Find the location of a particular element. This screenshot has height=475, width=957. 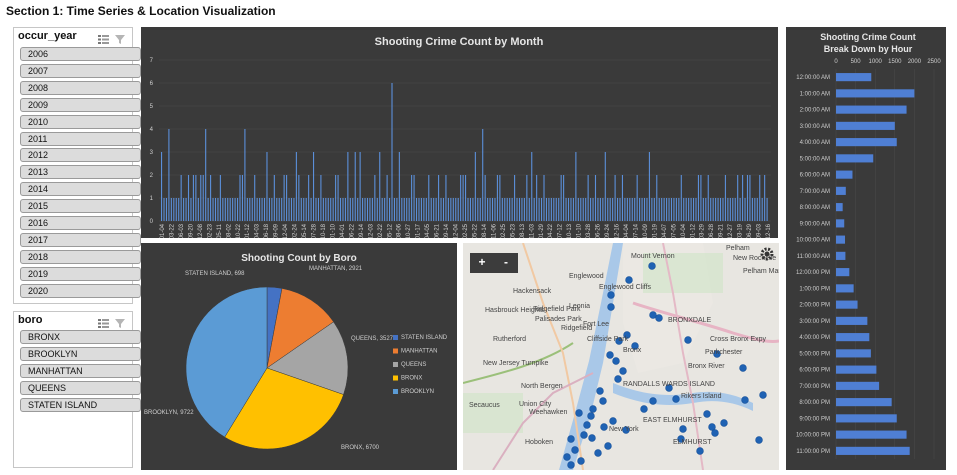

boro-item-staten-island: STATEN ISLAND is located at coordinates (80, 405).